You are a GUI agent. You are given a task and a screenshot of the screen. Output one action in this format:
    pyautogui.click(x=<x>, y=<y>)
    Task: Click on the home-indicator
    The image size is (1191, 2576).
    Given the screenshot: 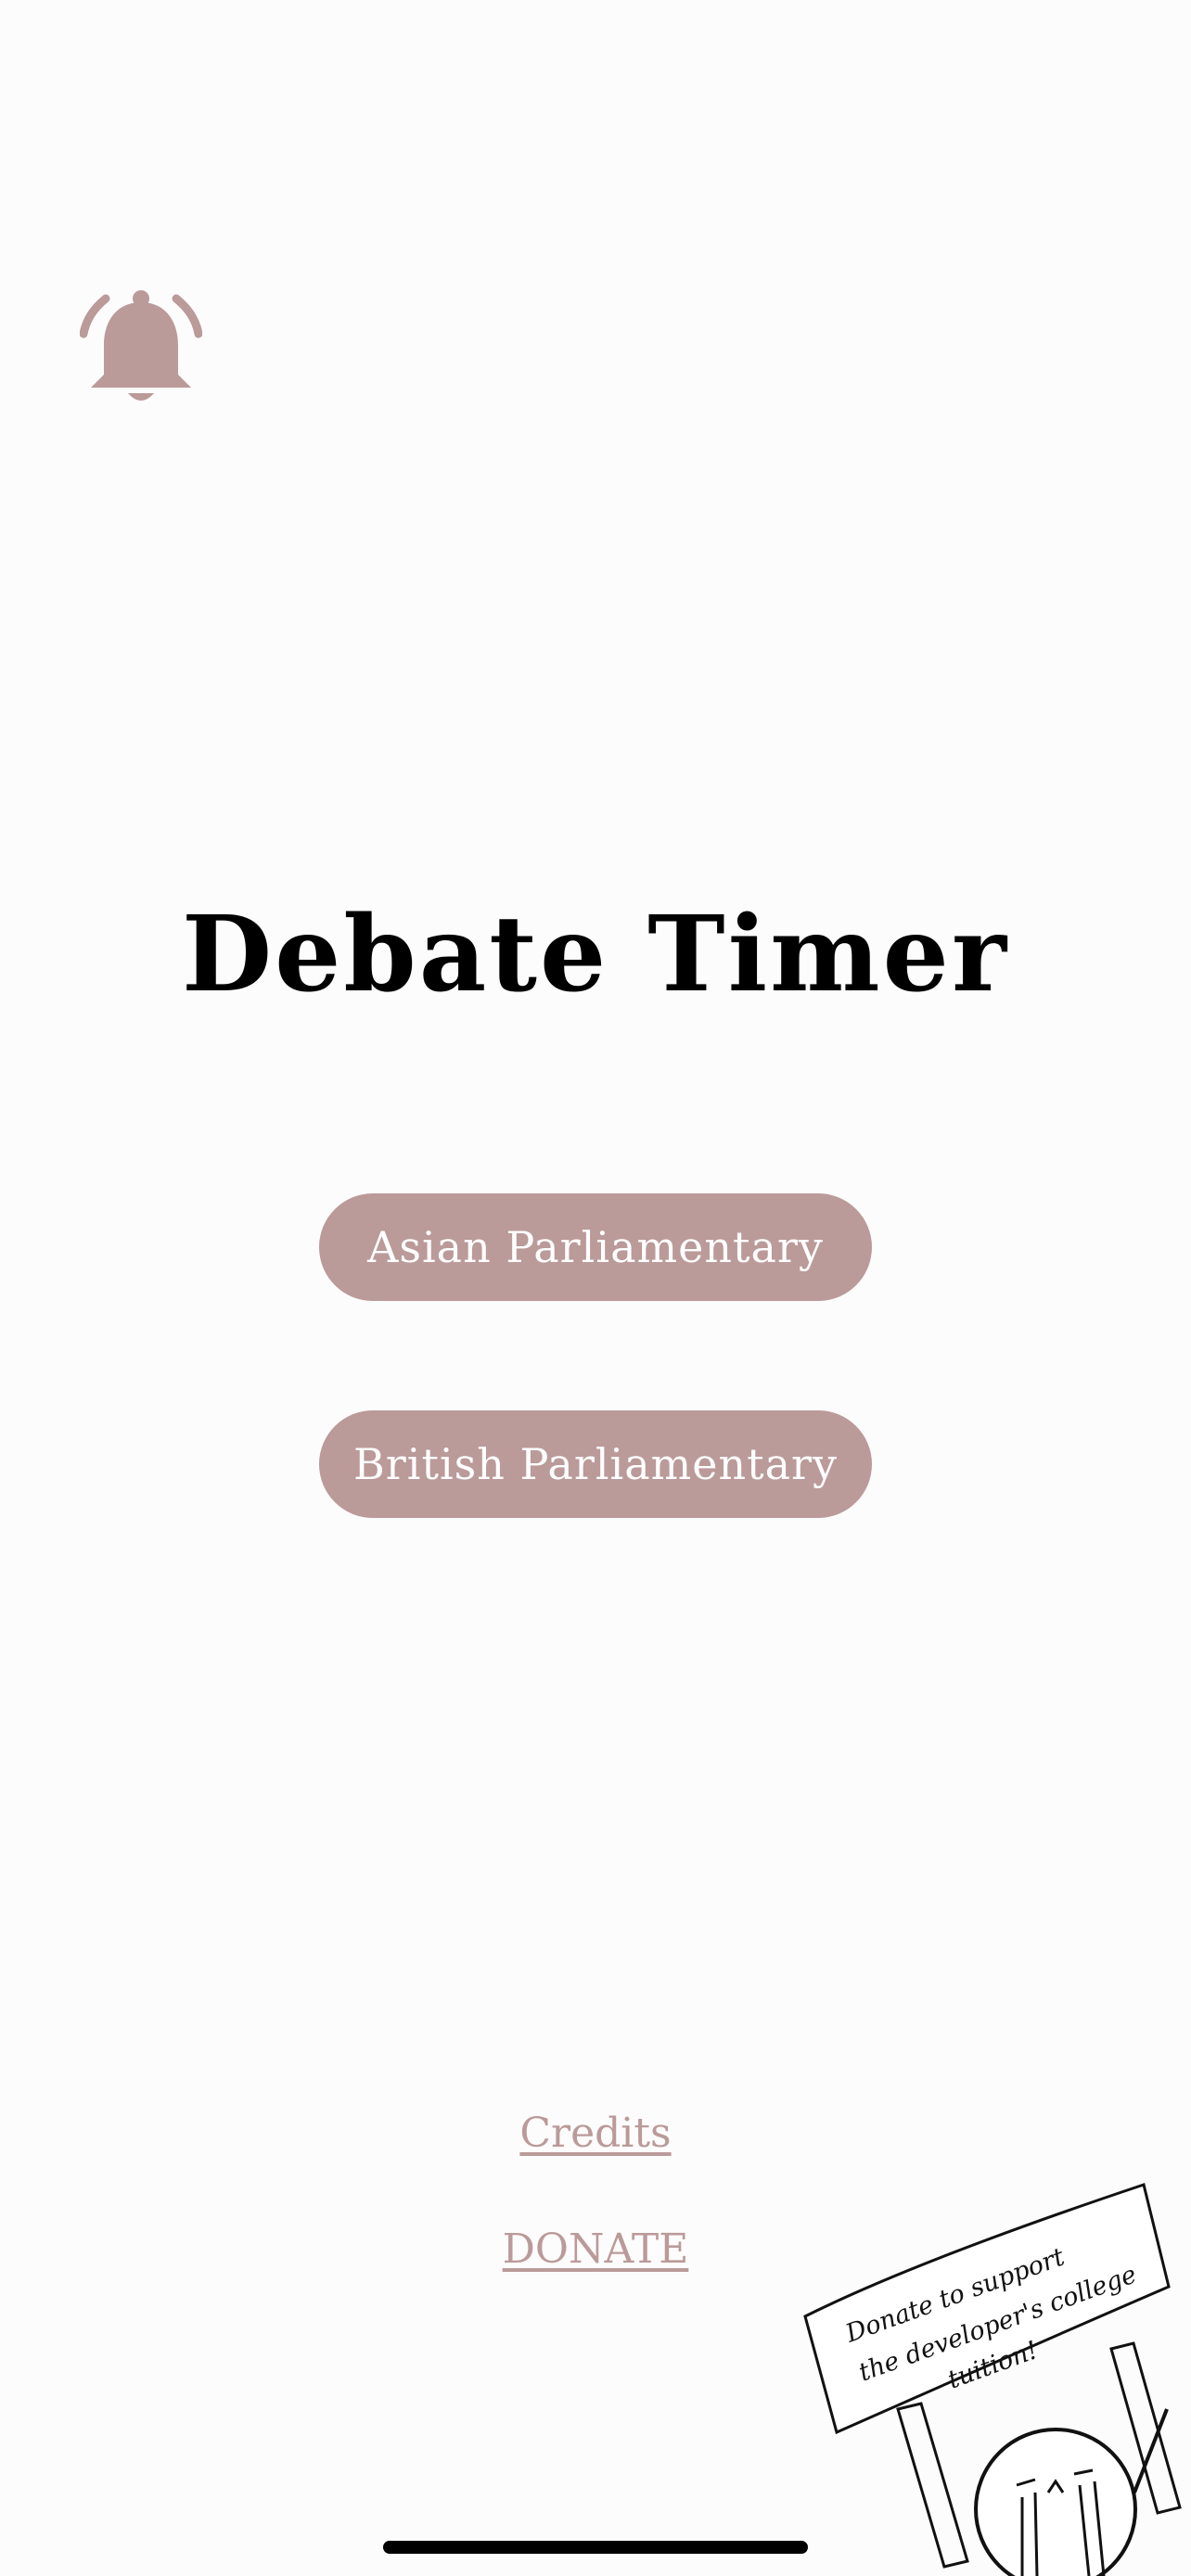 What is the action you would take?
    pyautogui.click(x=595, y=2547)
    